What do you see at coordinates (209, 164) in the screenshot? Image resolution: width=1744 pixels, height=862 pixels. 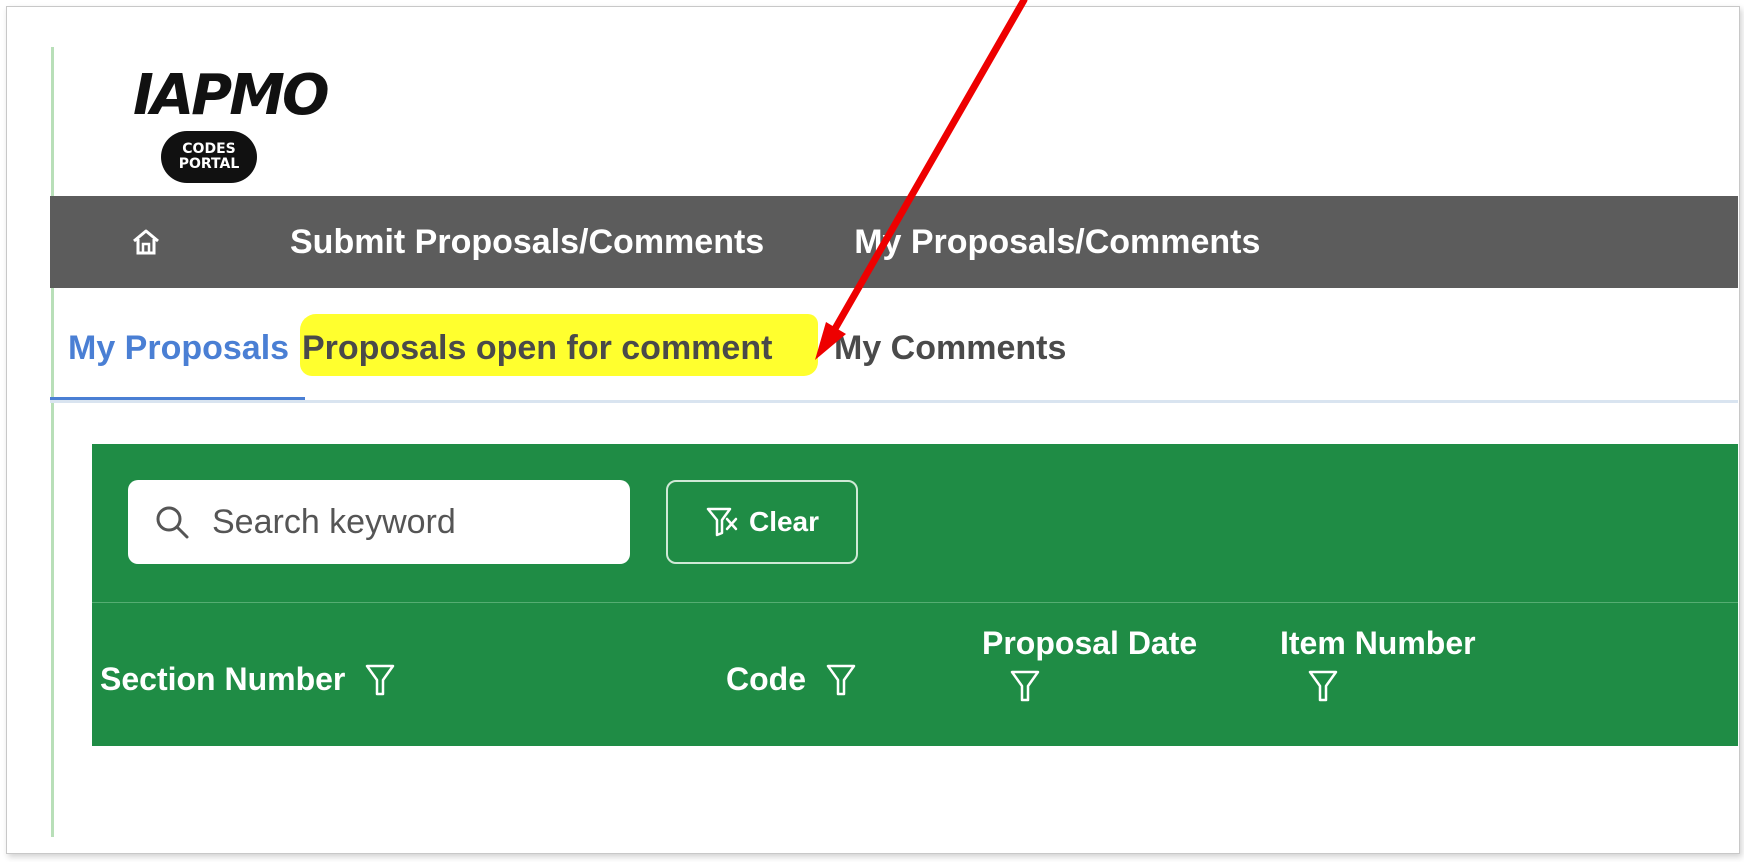 I see `logo-badge-line2: PORTAL` at bounding box center [209, 164].